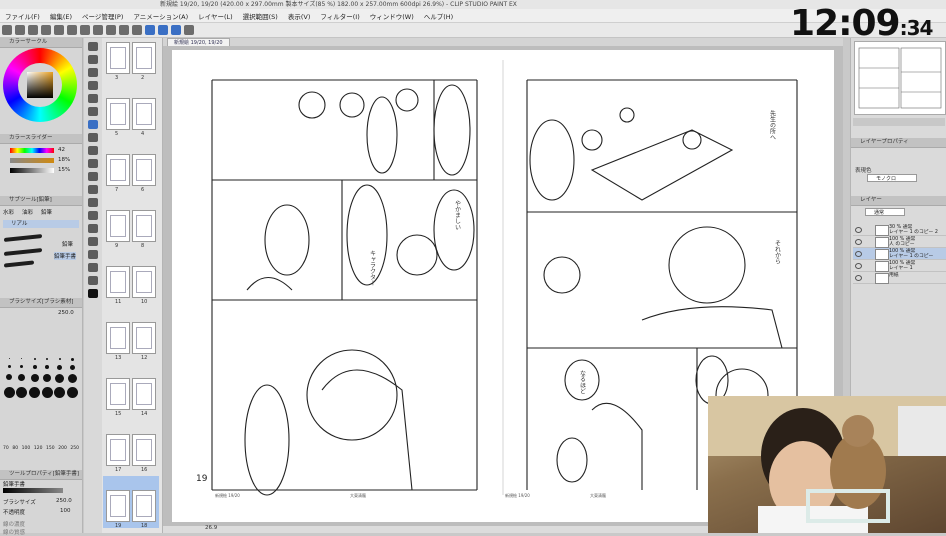 This screenshot has width=946, height=536. I want to click on blend-mode-select: 通常, so click(885, 212).